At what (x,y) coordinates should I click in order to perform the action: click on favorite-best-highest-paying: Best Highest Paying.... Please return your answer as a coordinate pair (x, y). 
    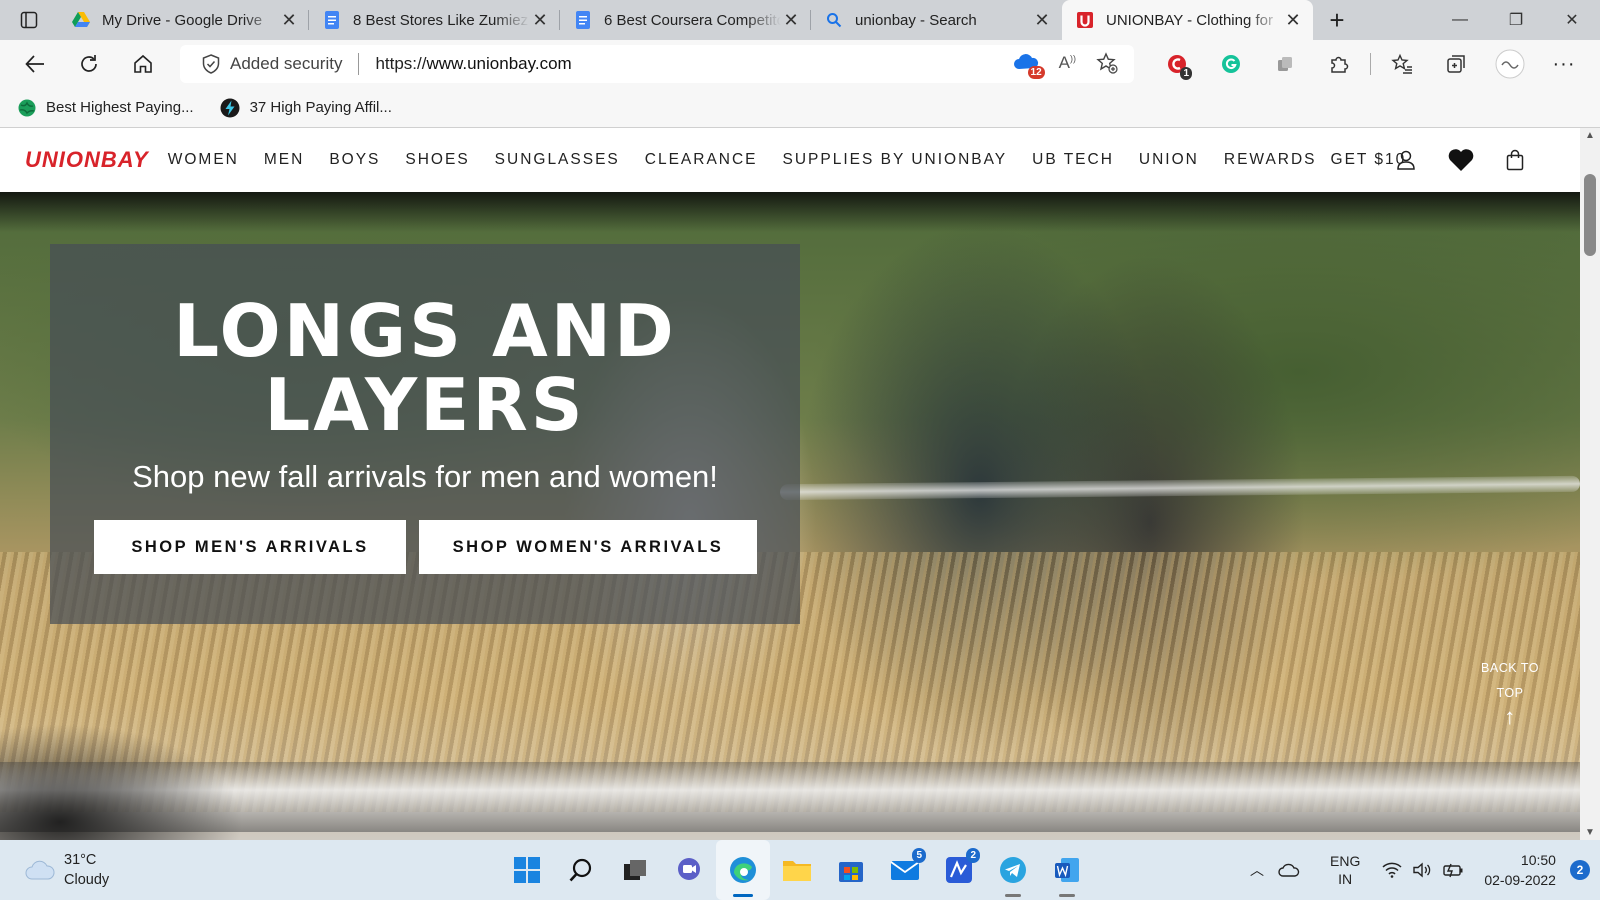
    Looking at the image, I should click on (106, 108).